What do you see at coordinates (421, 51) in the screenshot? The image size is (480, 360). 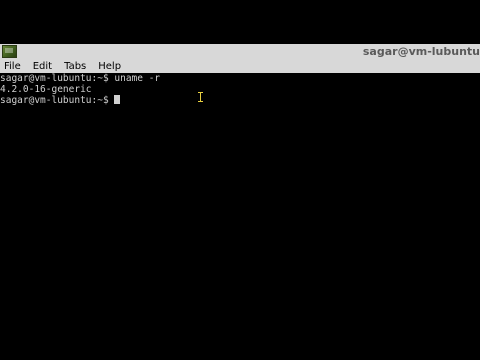 I see `window-title: sagar@vm-lubuntu` at bounding box center [421, 51].